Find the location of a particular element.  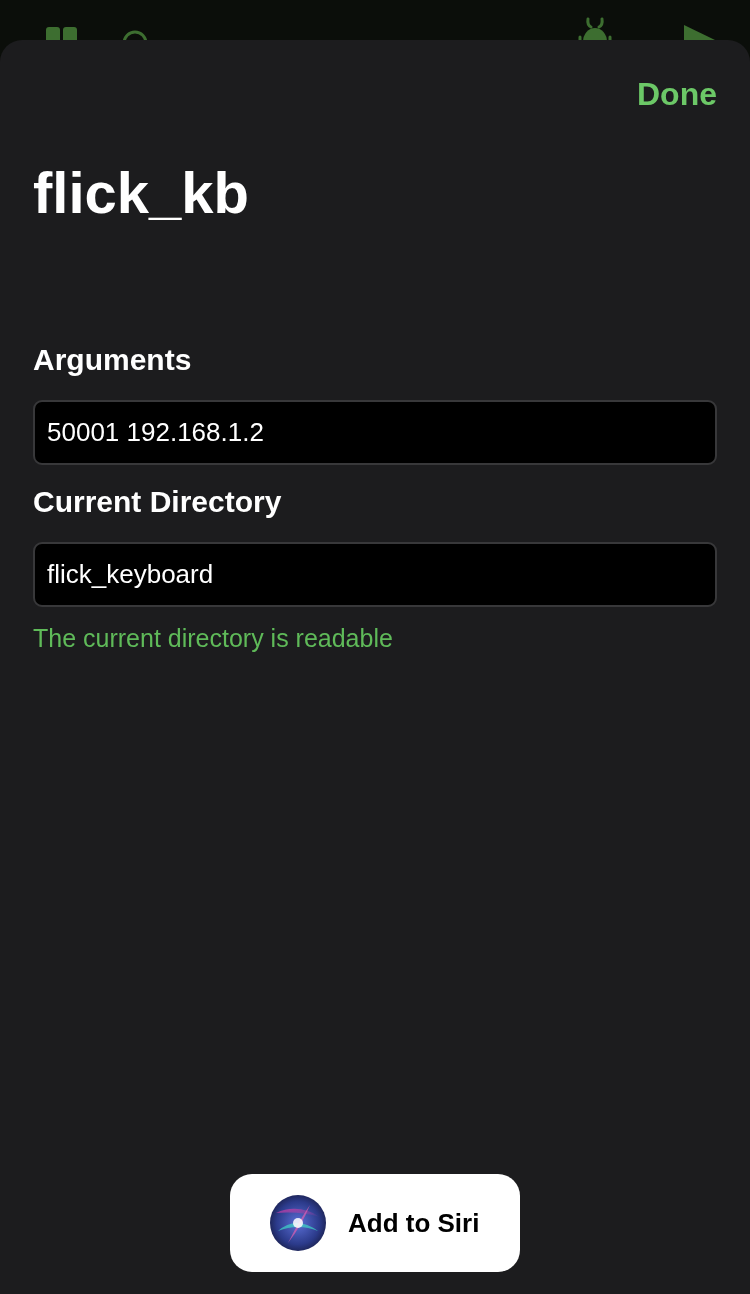

sheet-title: flick_kb is located at coordinates (141, 193).